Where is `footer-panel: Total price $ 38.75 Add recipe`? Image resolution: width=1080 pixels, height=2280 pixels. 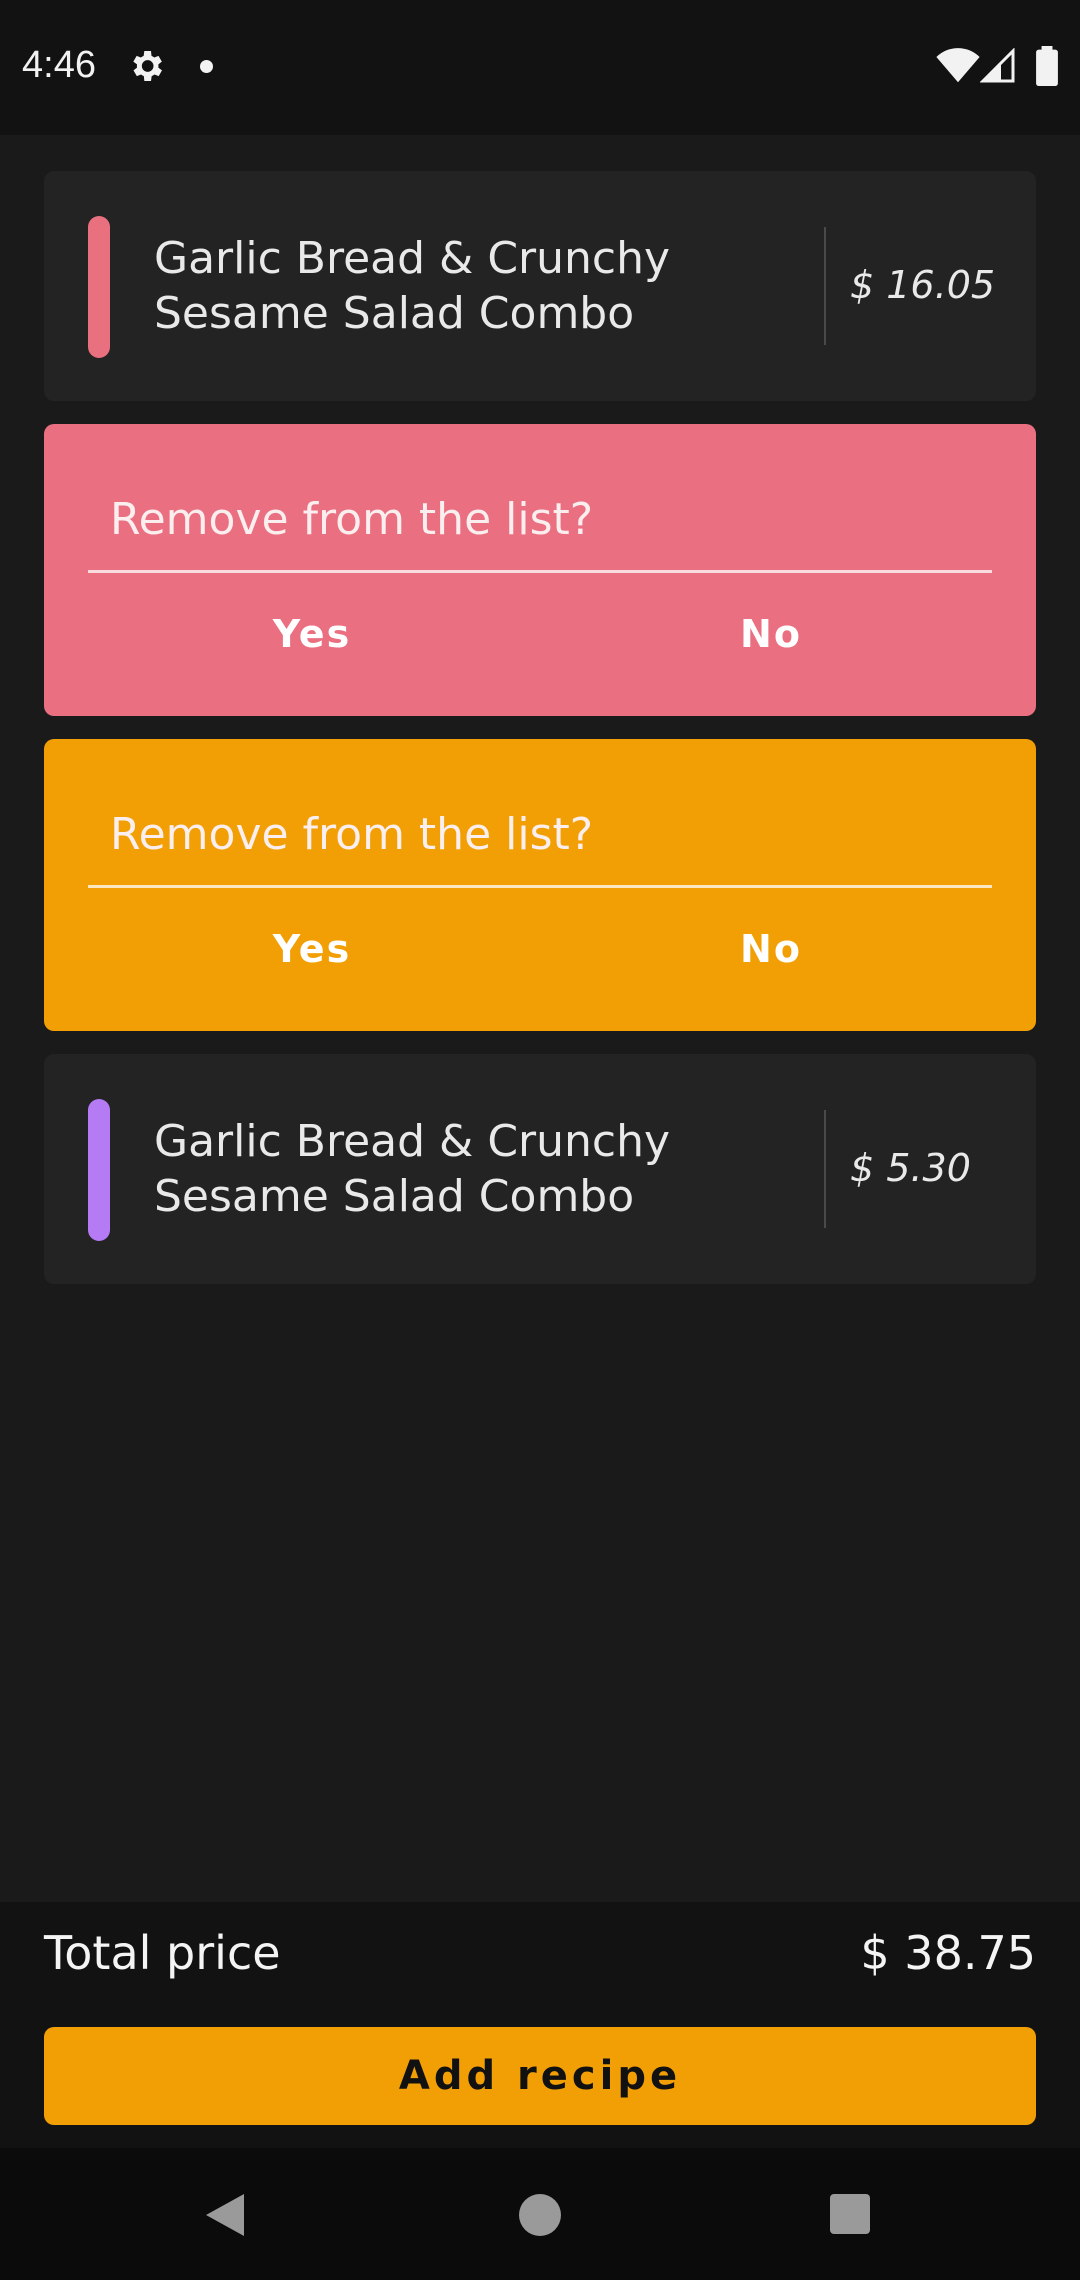
footer-panel: Total price $ 38.75 Add recipe is located at coordinates (540, 2025).